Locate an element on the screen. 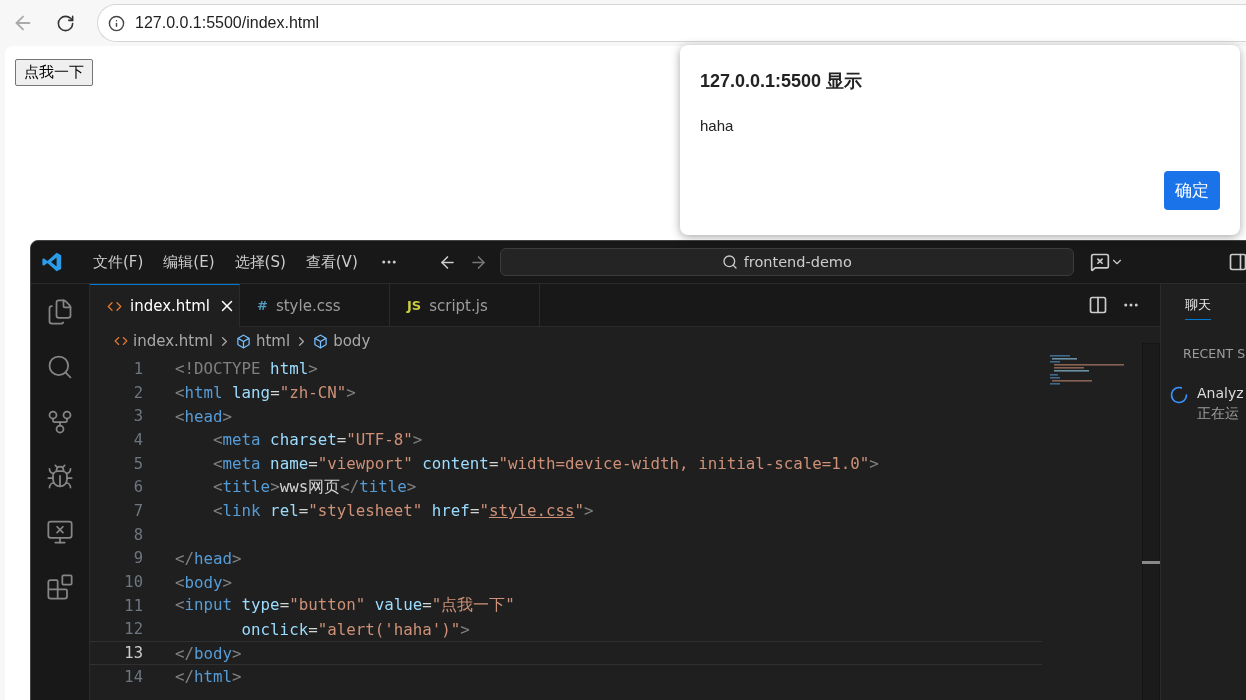  code-line: <input type="button" value="点我一下" is located at coordinates (345, 606).